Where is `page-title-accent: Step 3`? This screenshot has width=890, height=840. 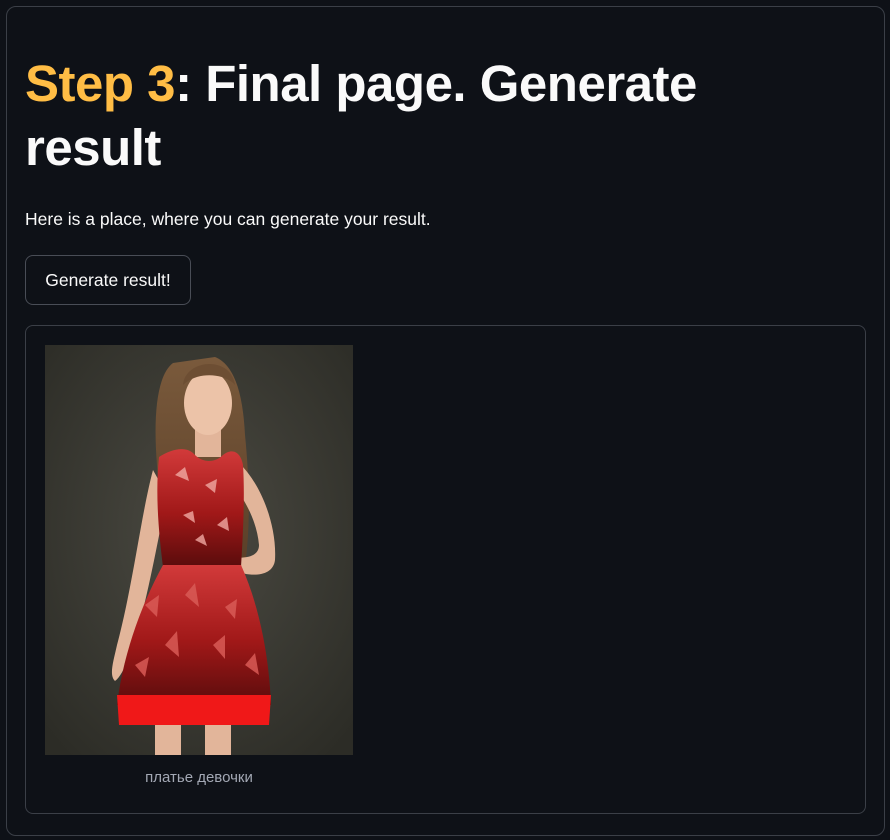 page-title-accent: Step 3 is located at coordinates (100, 83).